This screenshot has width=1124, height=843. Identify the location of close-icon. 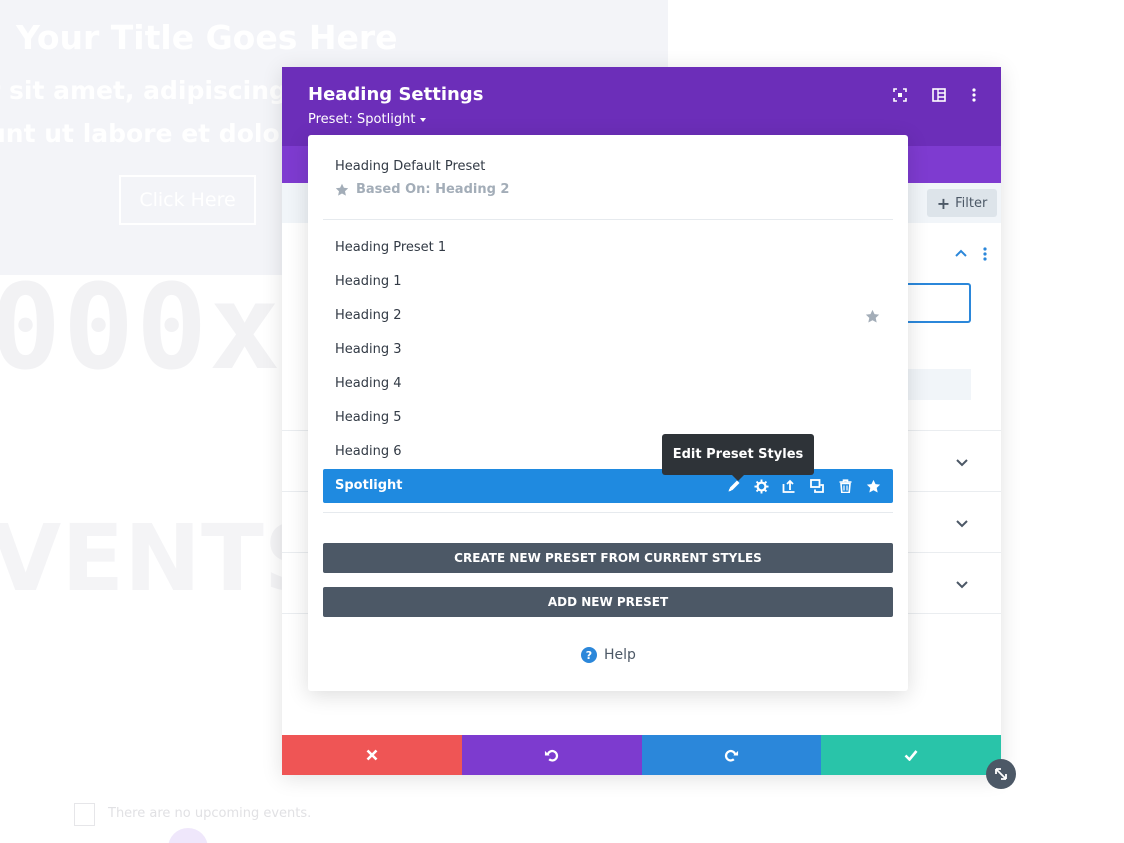
(372, 755).